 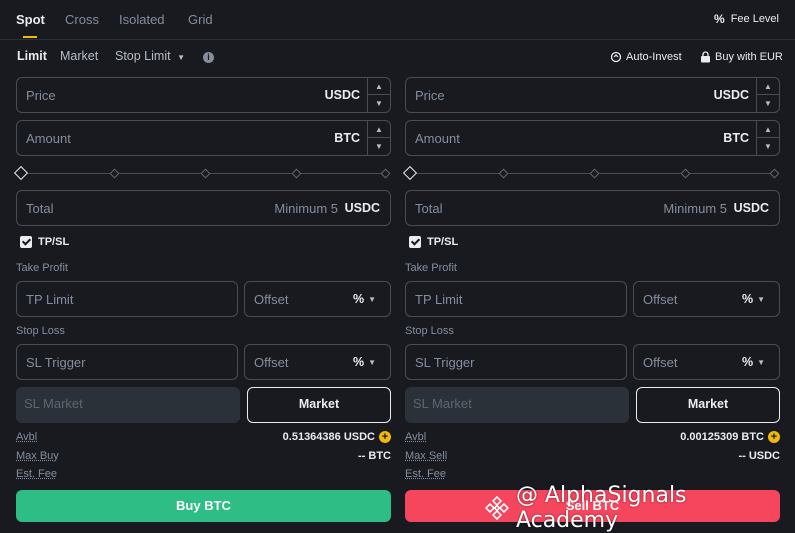 What do you see at coordinates (516, 299) in the screenshot?
I see `sell-tp-limit-input: TP Limit` at bounding box center [516, 299].